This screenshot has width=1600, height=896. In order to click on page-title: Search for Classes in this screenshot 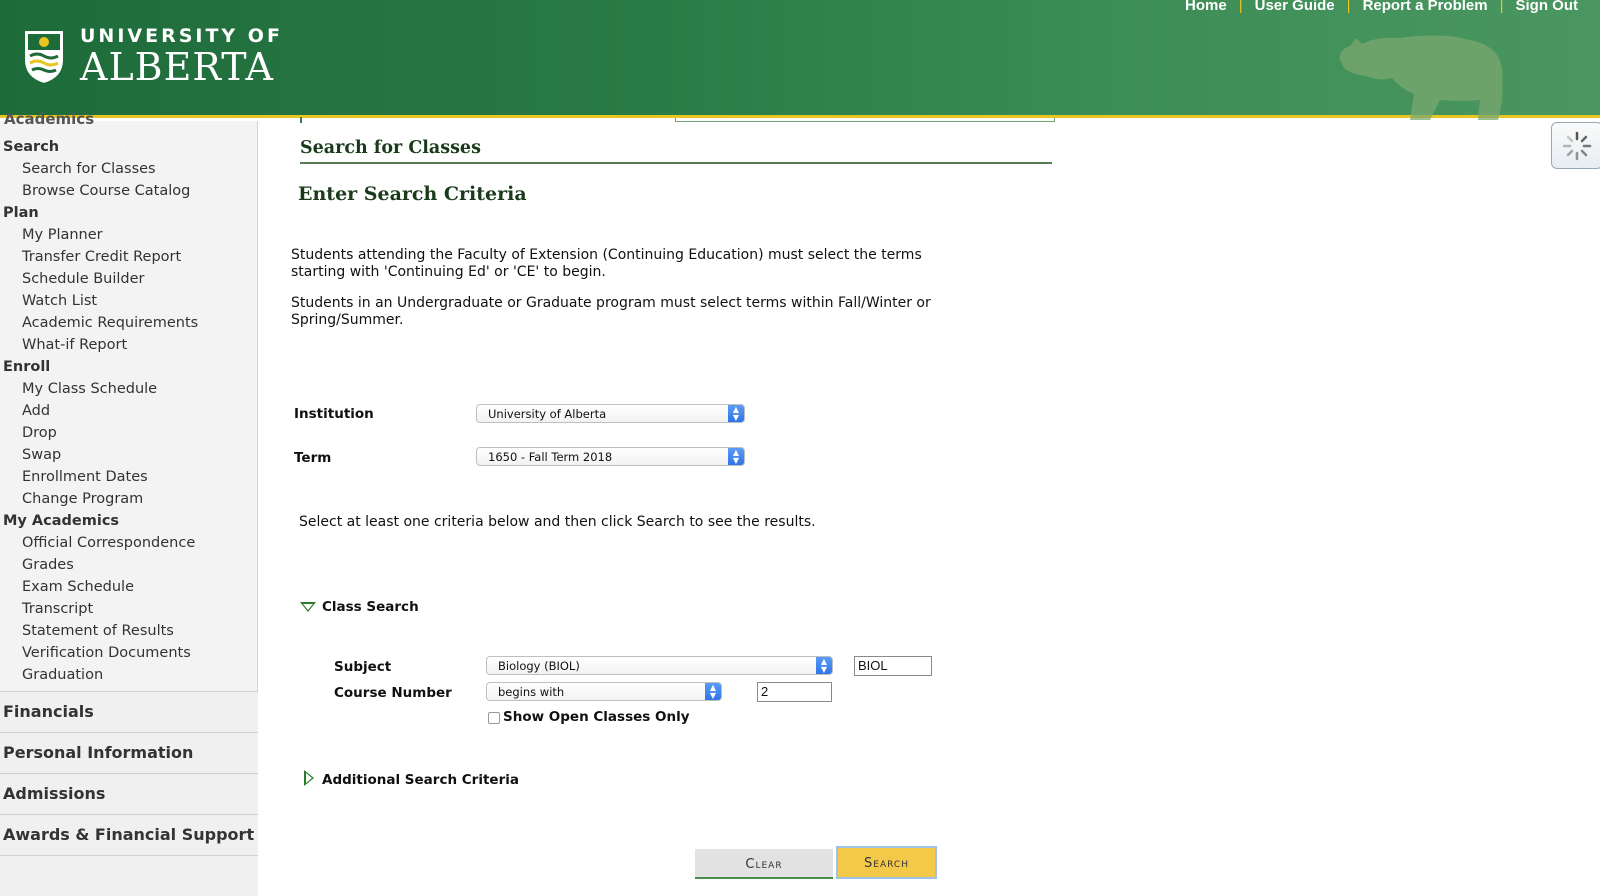, I will do `click(676, 151)`.